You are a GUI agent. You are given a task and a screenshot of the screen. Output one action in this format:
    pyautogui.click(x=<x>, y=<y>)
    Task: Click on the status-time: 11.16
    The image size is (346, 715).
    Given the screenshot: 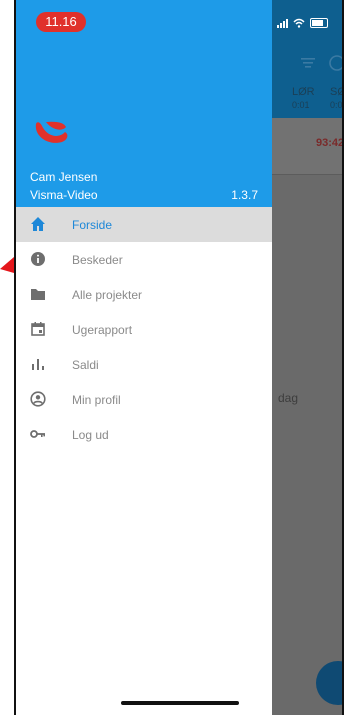 What is the action you would take?
    pyautogui.click(x=61, y=22)
    